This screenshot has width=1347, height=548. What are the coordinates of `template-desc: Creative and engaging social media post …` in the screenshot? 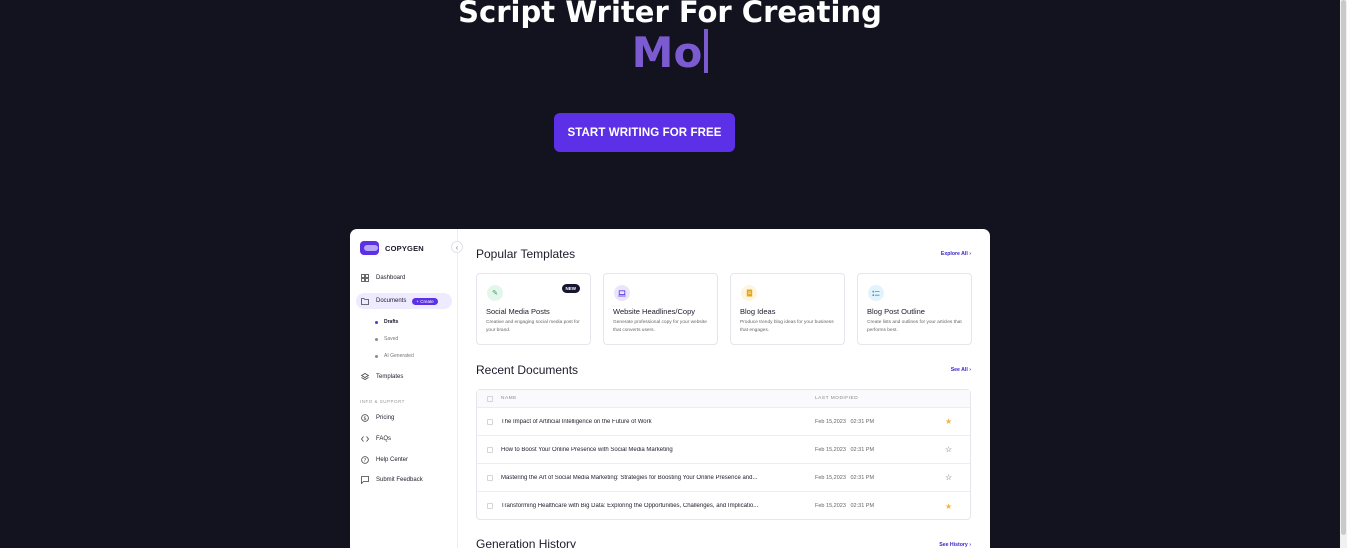 It's located at (533, 326).